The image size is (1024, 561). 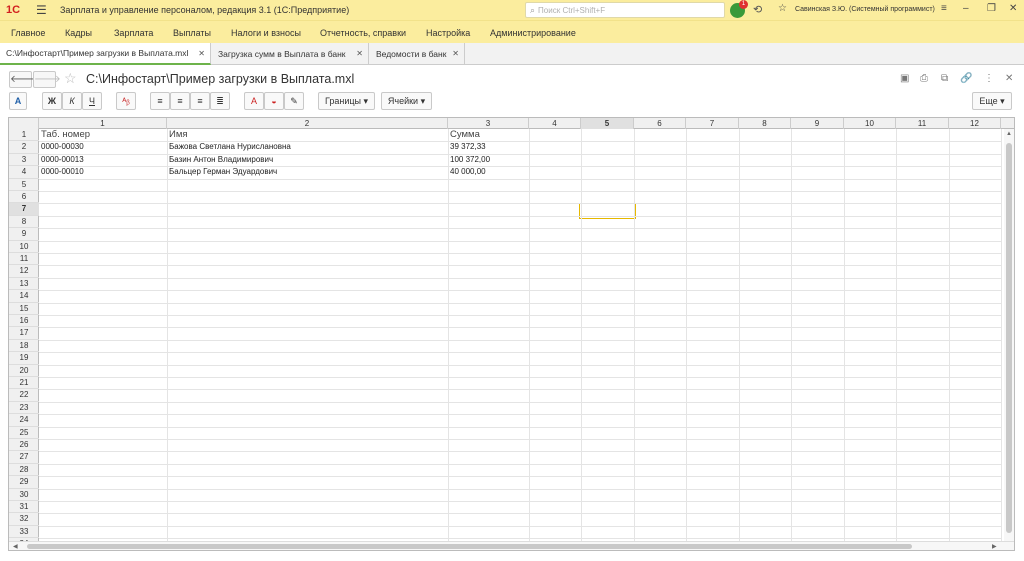 I want to click on menu-taxes: Налоги и взносы, so click(x=266, y=33).